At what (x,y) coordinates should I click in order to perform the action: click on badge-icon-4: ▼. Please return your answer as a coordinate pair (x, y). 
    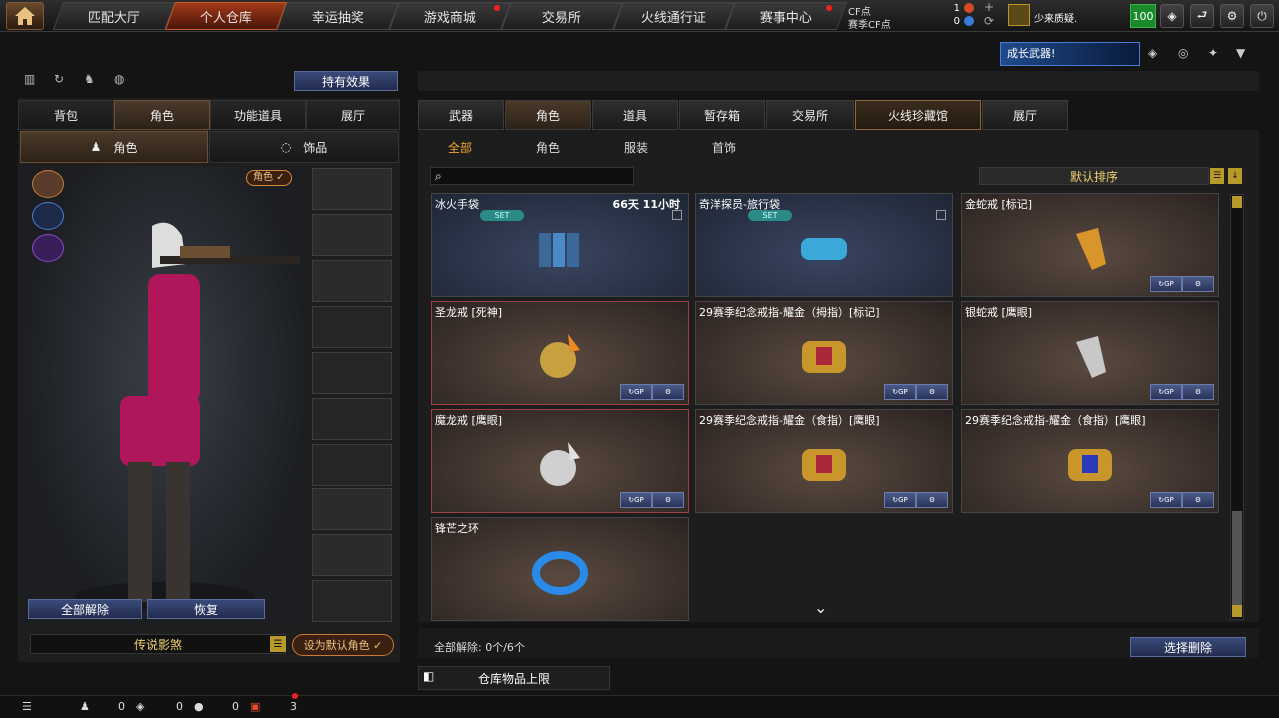
    Looking at the image, I should click on (1245, 55).